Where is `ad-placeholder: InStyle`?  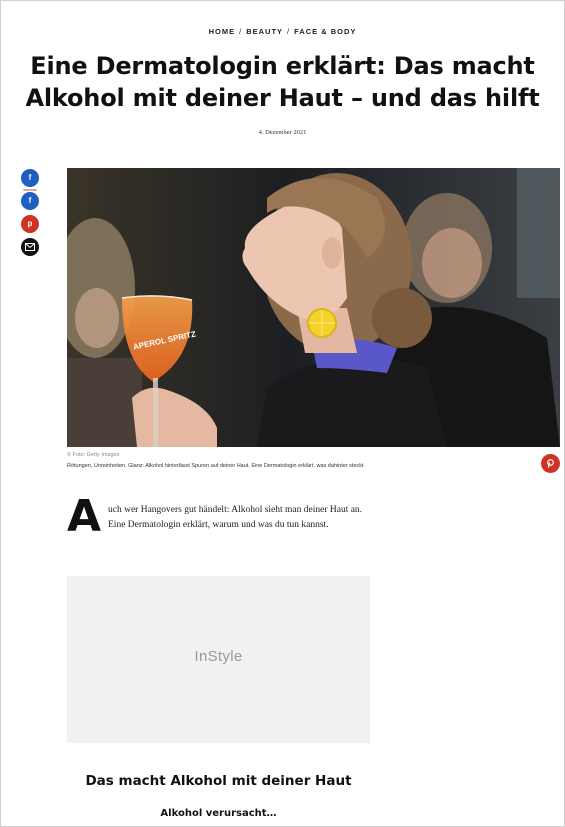
ad-placeholder: InStyle is located at coordinates (218, 659).